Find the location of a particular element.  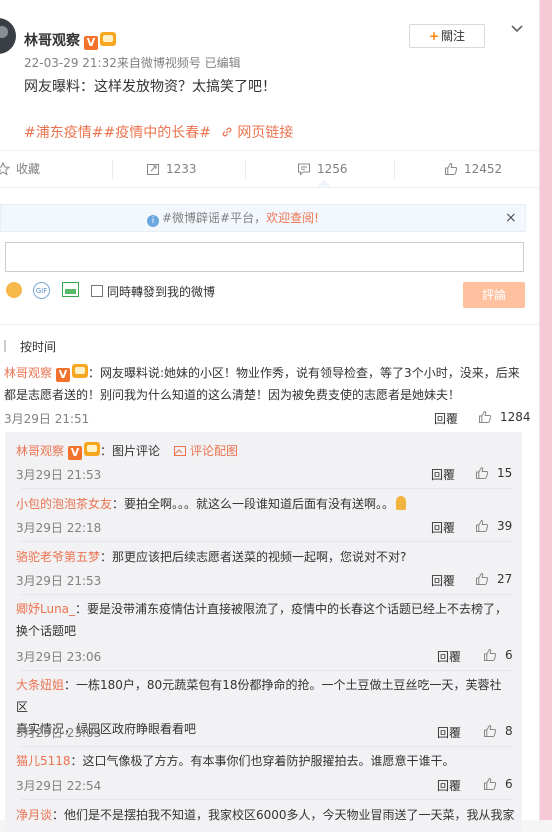

reply-text: ：要拍全啊。。。就这么一段谁知道后面有没有送啊。。 is located at coordinates (253, 504).